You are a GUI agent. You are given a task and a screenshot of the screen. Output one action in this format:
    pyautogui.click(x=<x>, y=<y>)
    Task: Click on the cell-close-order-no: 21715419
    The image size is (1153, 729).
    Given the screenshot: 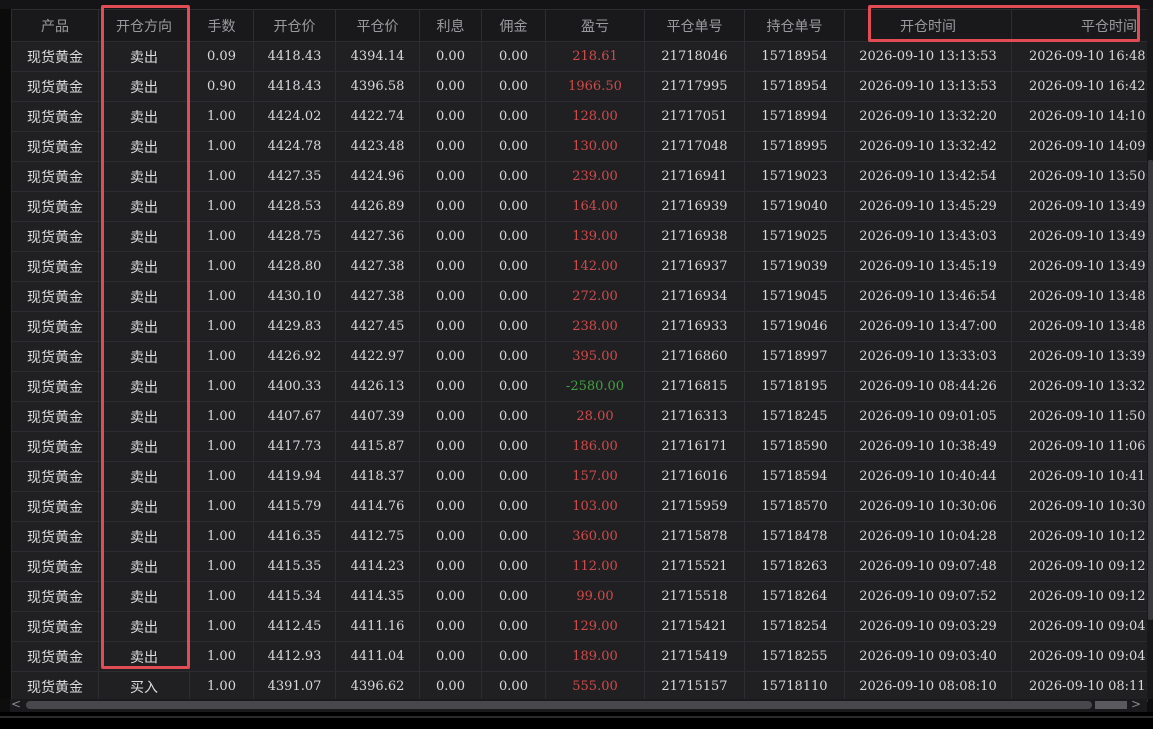 What is the action you would take?
    pyautogui.click(x=694, y=656)
    